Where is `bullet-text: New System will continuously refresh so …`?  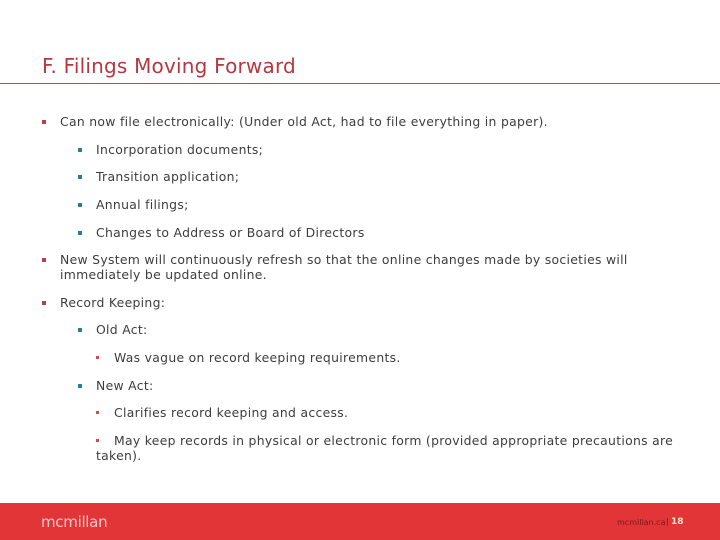 bullet-text: New System will continuously refresh so … is located at coordinates (344, 259).